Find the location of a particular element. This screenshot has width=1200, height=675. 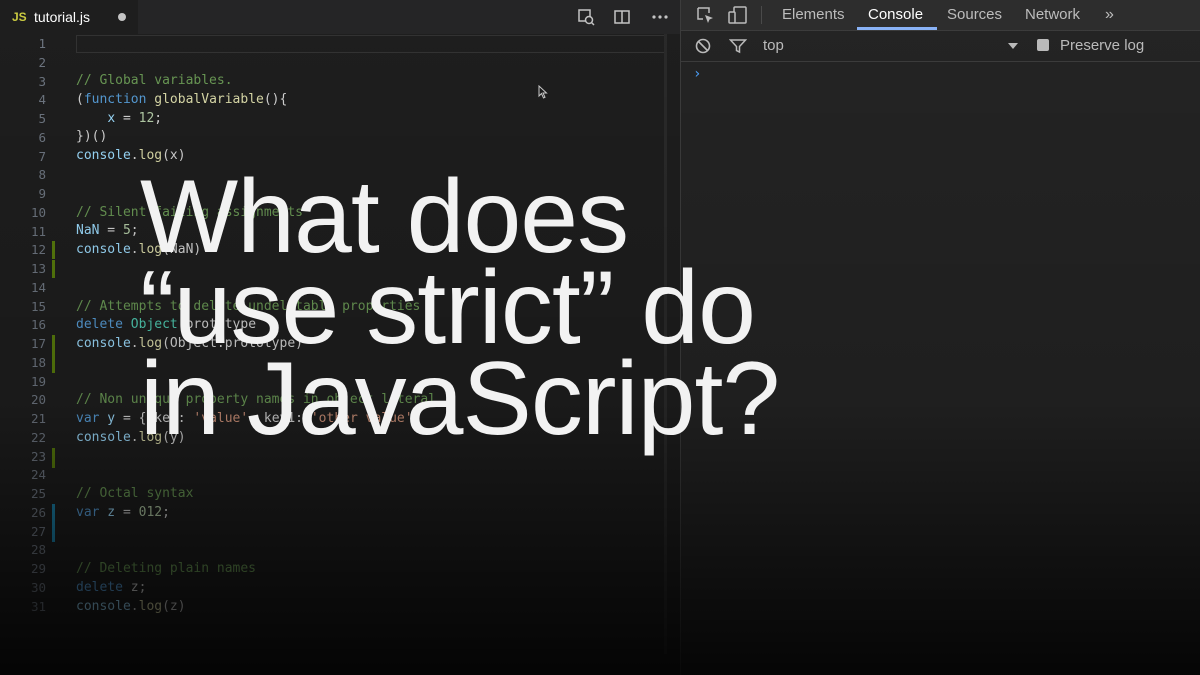

line-number: 12 is located at coordinates (38, 250).